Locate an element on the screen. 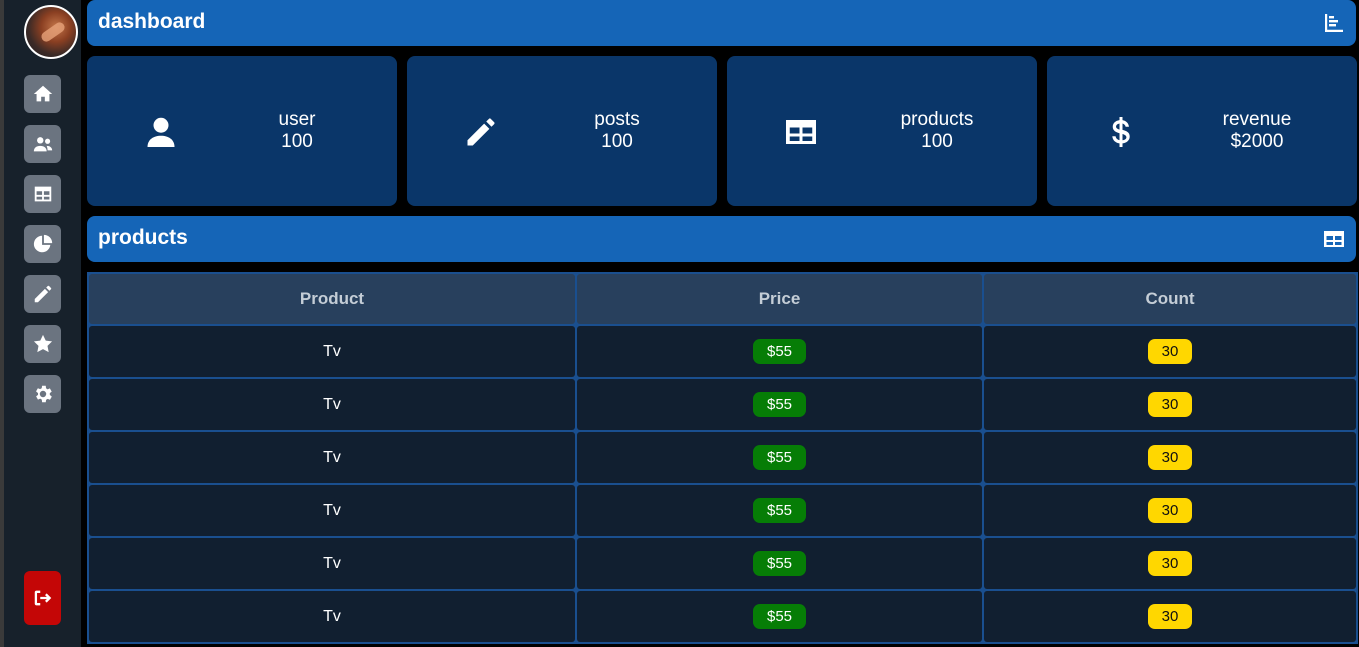 The image size is (1359, 647). stat-card-products: products 100 is located at coordinates (882, 131).